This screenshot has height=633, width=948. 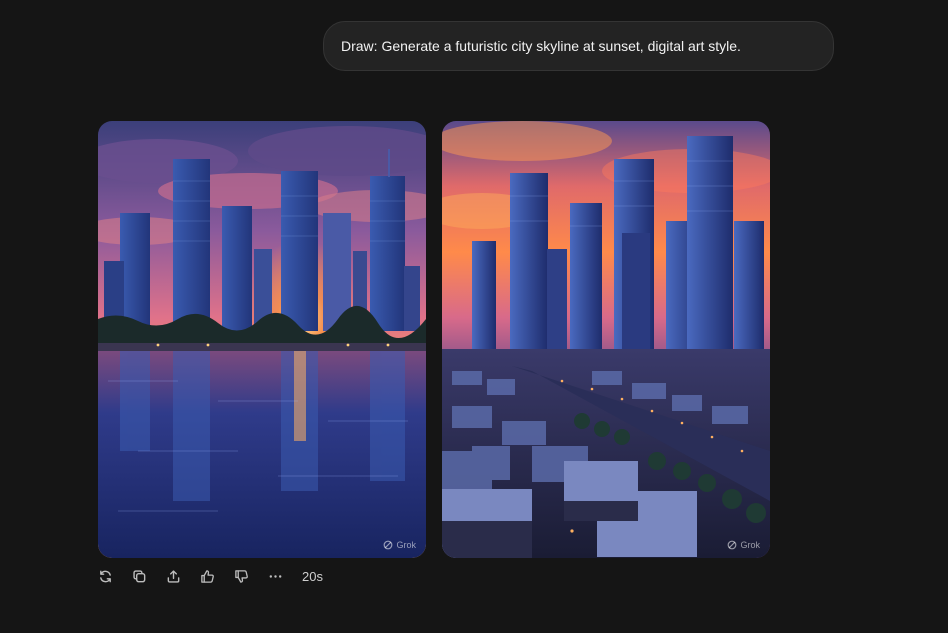 What do you see at coordinates (217, 576) in the screenshot?
I see `thumbs-up-button` at bounding box center [217, 576].